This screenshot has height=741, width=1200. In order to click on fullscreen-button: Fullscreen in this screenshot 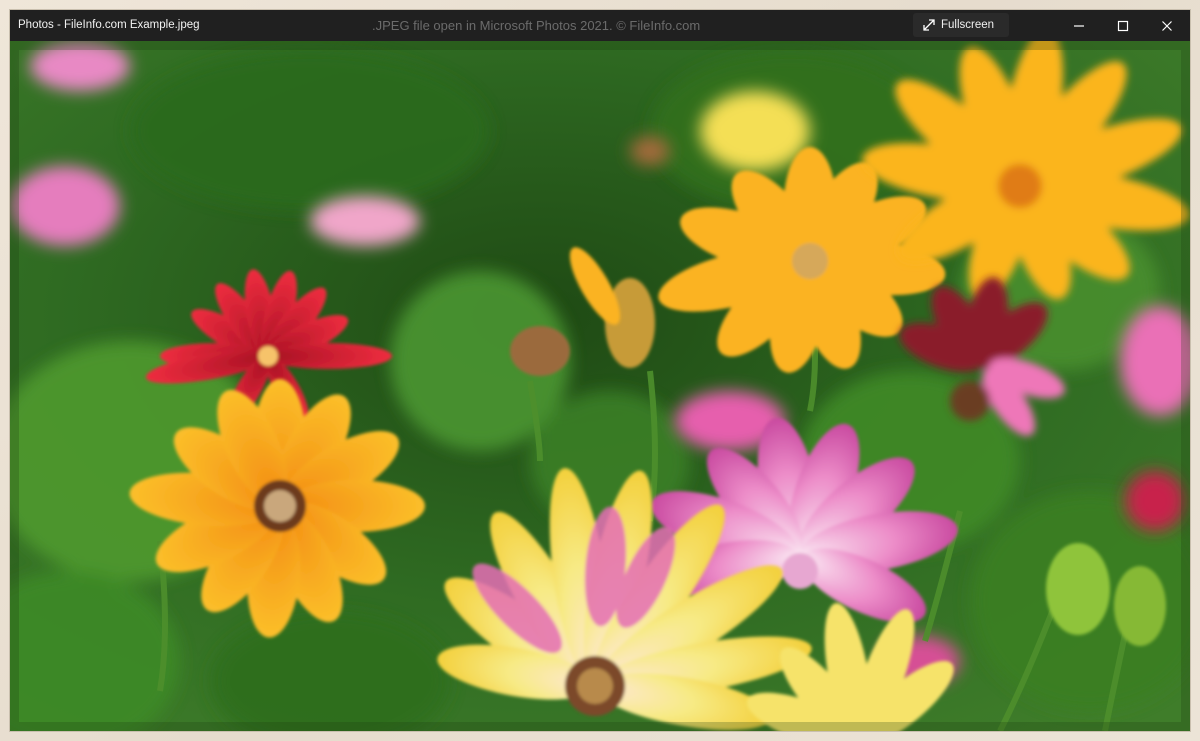, I will do `click(961, 25)`.